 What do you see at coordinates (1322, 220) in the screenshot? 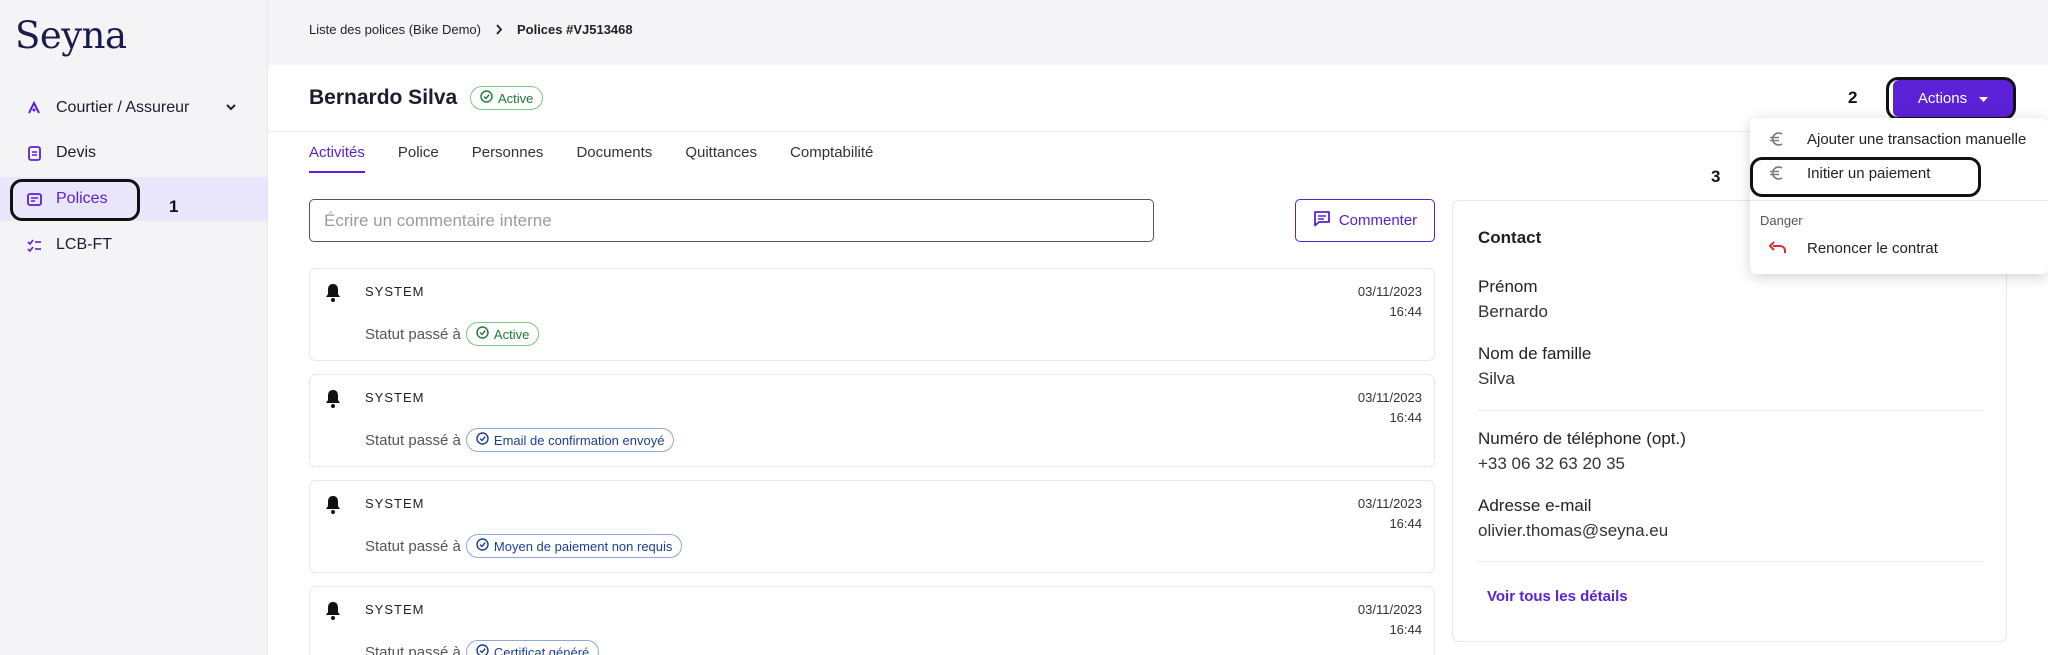
I see `comment-icon` at bounding box center [1322, 220].